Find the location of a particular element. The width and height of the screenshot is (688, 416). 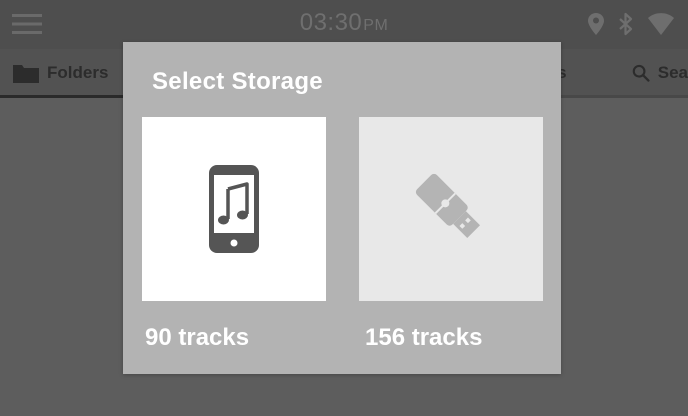

clock-time: 03:30 is located at coordinates (331, 22).